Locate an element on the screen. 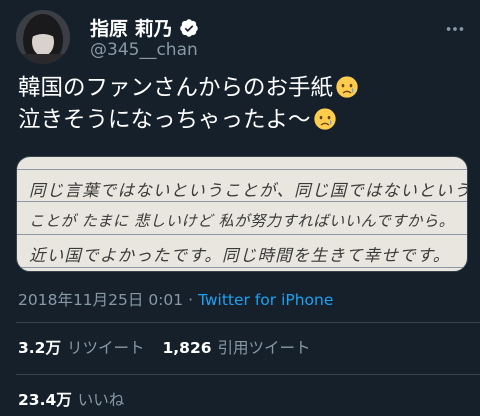 The image size is (480, 416). avatar-photo-icon is located at coordinates (43, 37).